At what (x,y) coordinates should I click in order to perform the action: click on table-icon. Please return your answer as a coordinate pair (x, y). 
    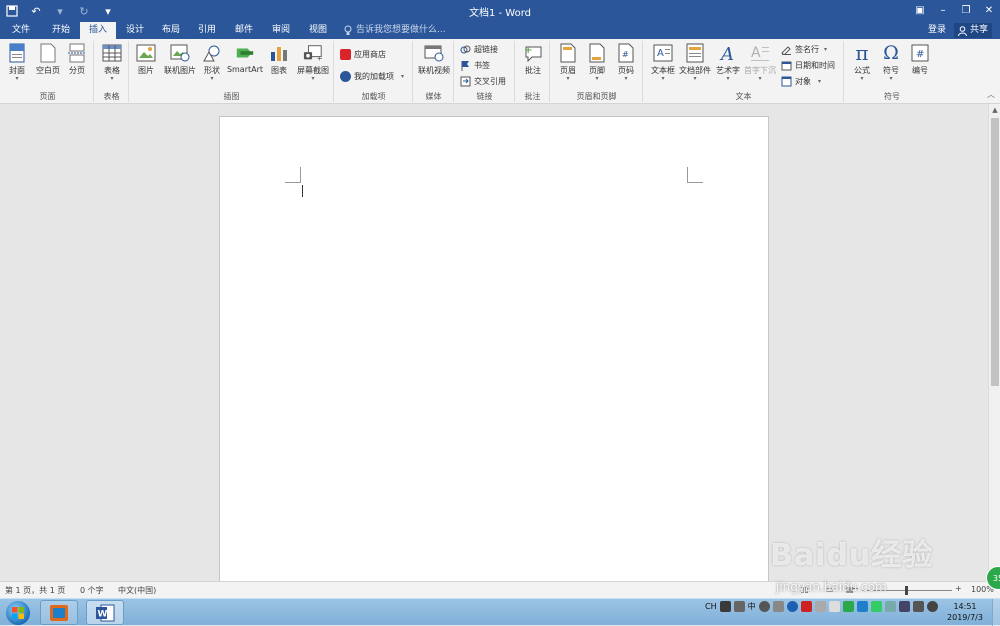
    Looking at the image, I should click on (112, 53).